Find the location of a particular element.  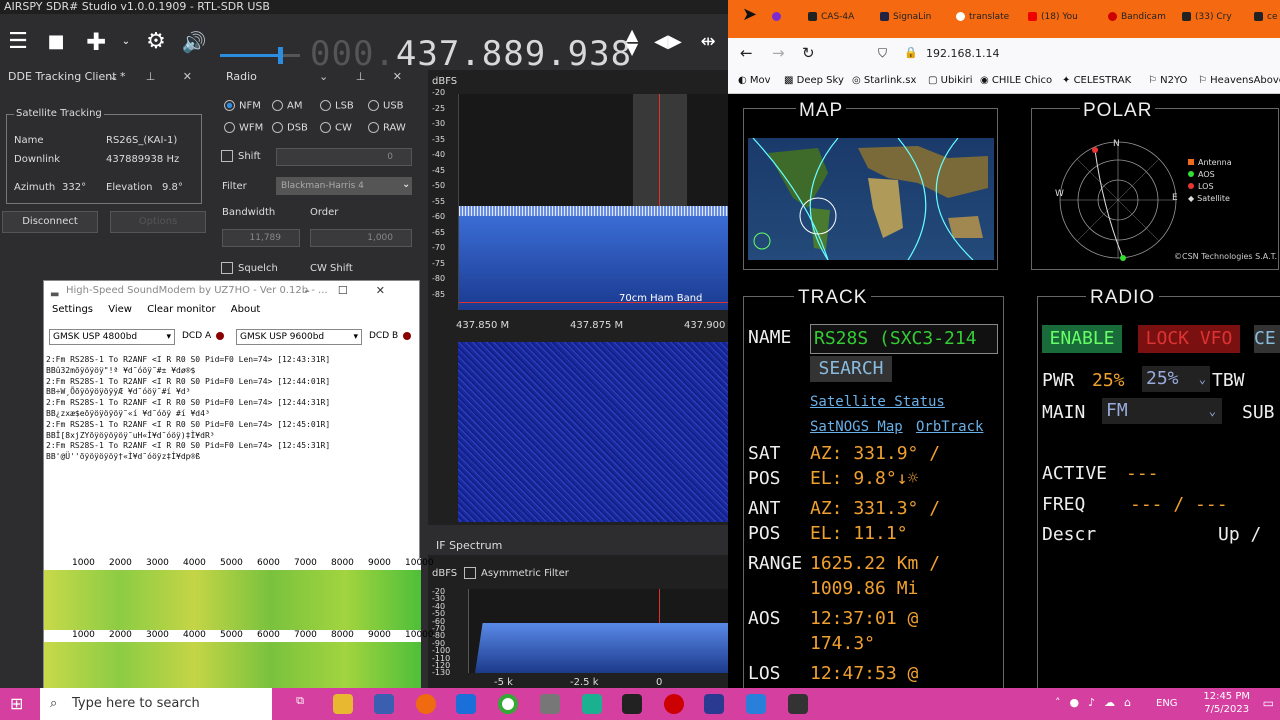

back-icon: ← is located at coordinates (746, 53).